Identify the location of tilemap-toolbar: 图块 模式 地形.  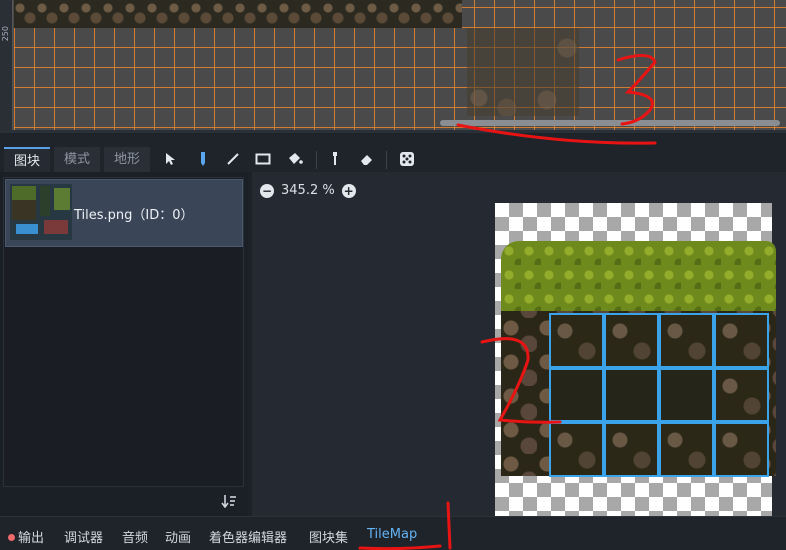
(393, 151).